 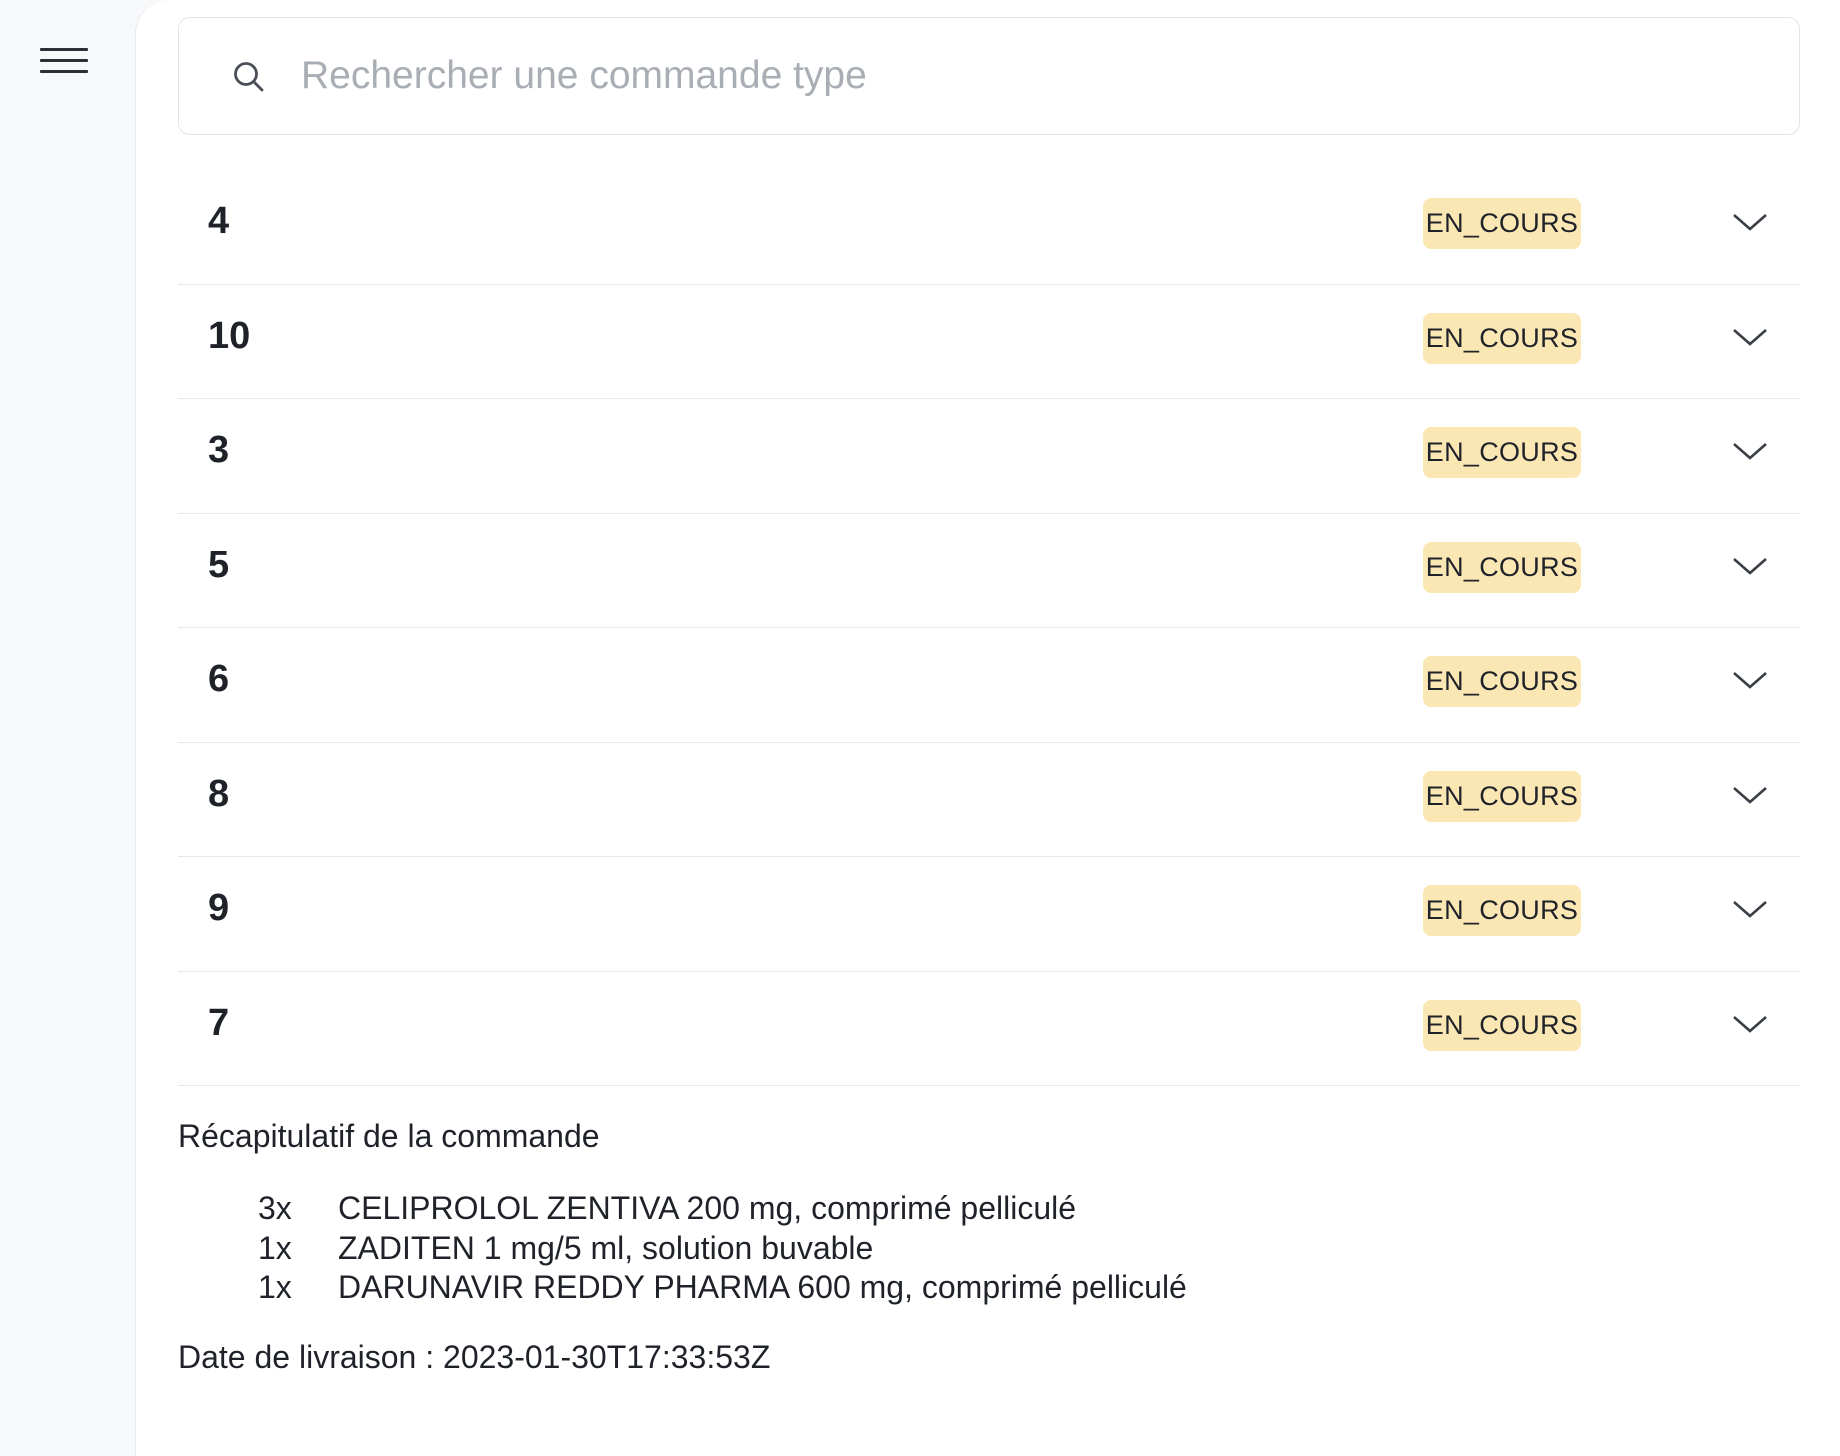 What do you see at coordinates (989, 456) in the screenshot?
I see `order-row: 3 EN_COURS` at bounding box center [989, 456].